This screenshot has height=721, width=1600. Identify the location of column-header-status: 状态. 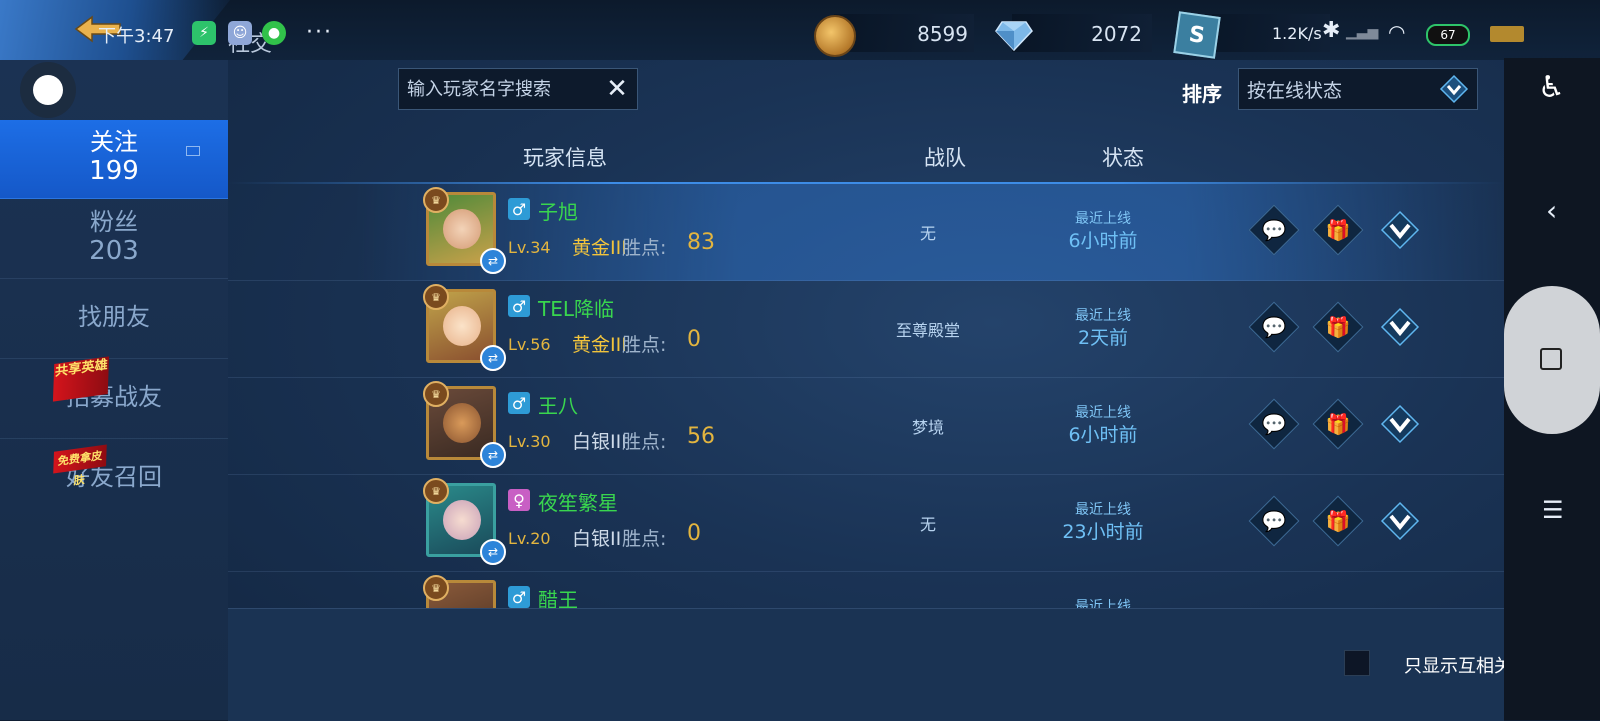
(1123, 158).